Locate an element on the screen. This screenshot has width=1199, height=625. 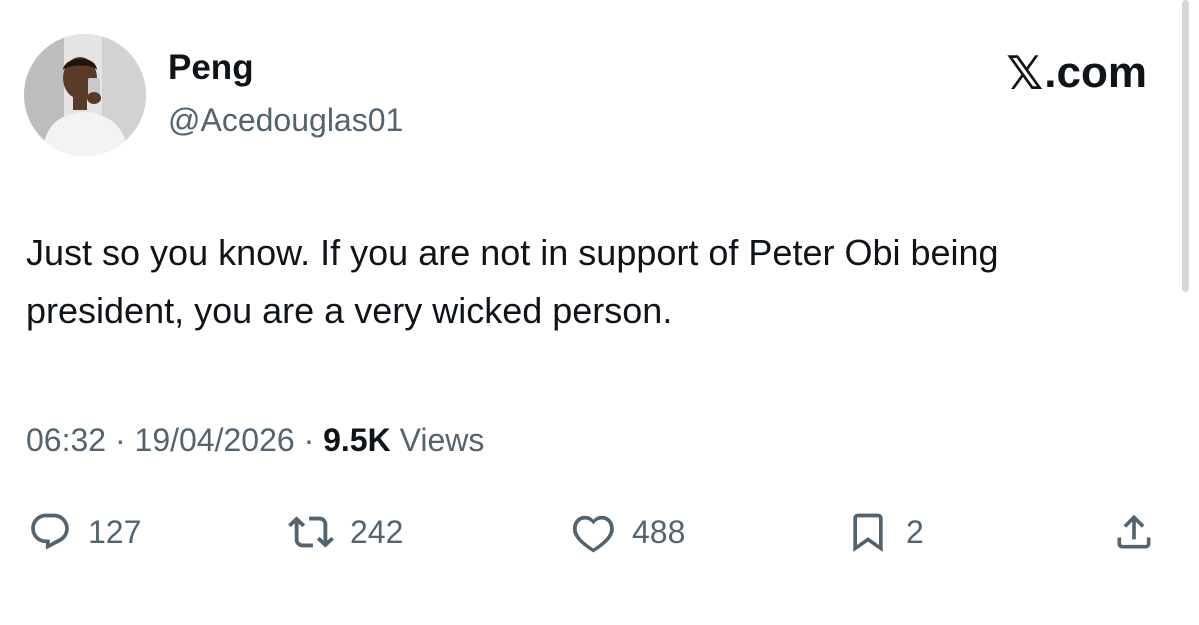
tweet-meta: 06:32 · 19/04/2026 · 9.5K Views is located at coordinates (255, 440).